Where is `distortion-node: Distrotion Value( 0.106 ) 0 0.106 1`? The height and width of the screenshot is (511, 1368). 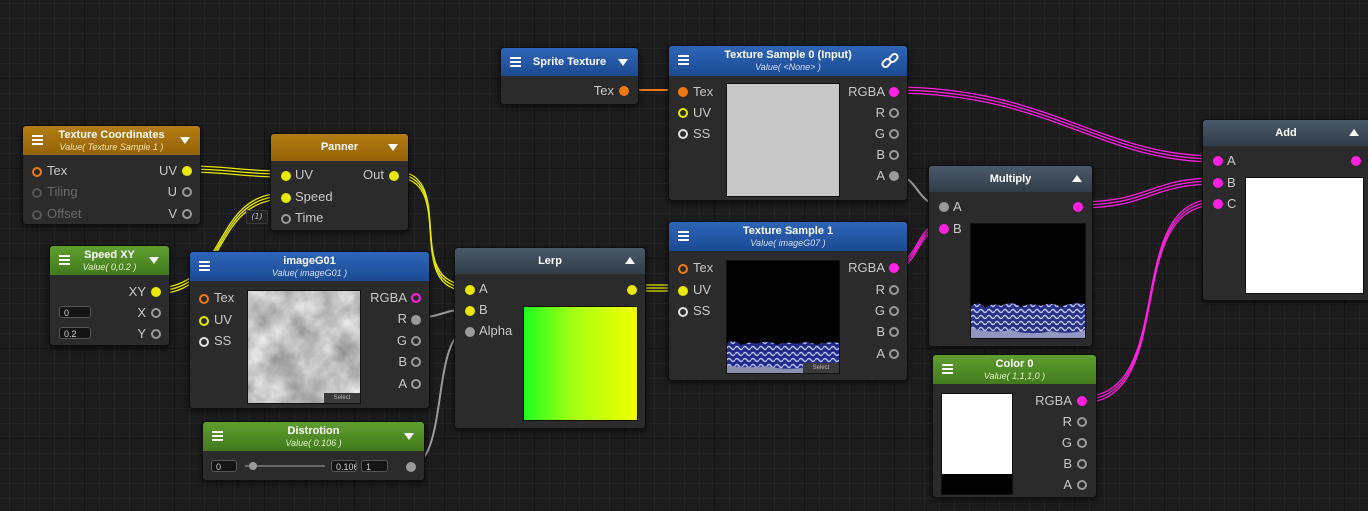 distortion-node: Distrotion Value( 0.106 ) 0 0.106 1 is located at coordinates (313, 451).